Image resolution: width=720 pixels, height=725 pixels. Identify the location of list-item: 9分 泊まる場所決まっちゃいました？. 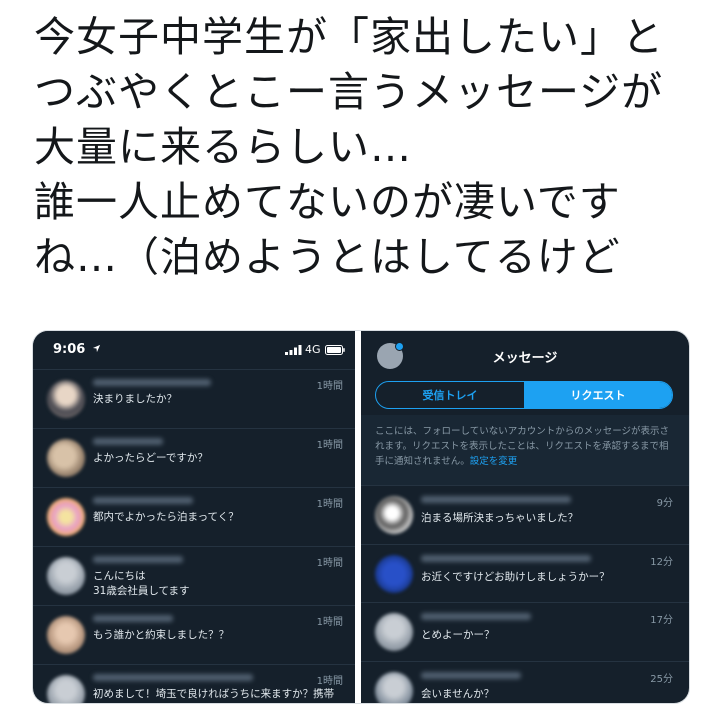
(525, 514).